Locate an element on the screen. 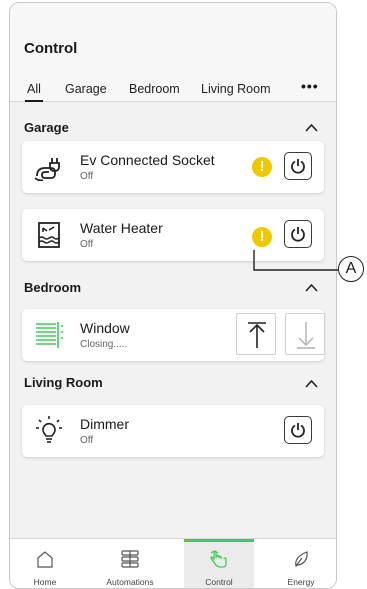  page-title: Control is located at coordinates (51, 48).